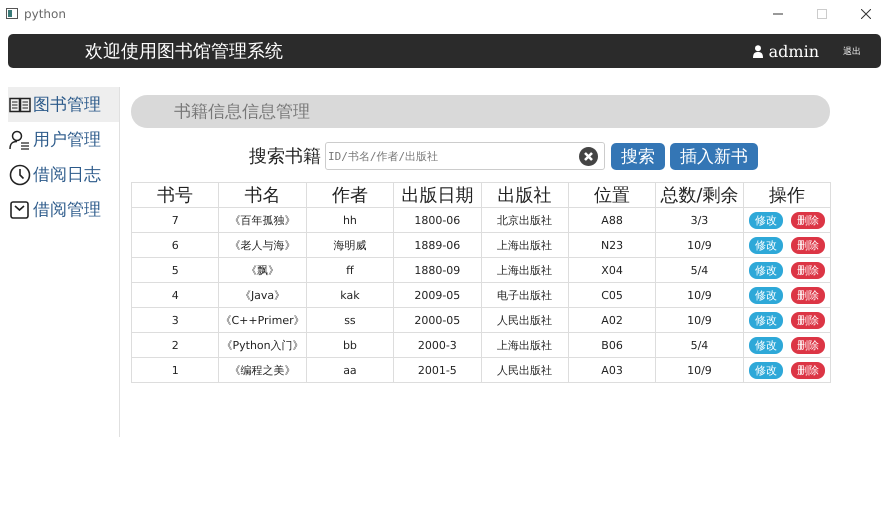  What do you see at coordinates (20, 140) in the screenshot?
I see `user-list-icon` at bounding box center [20, 140].